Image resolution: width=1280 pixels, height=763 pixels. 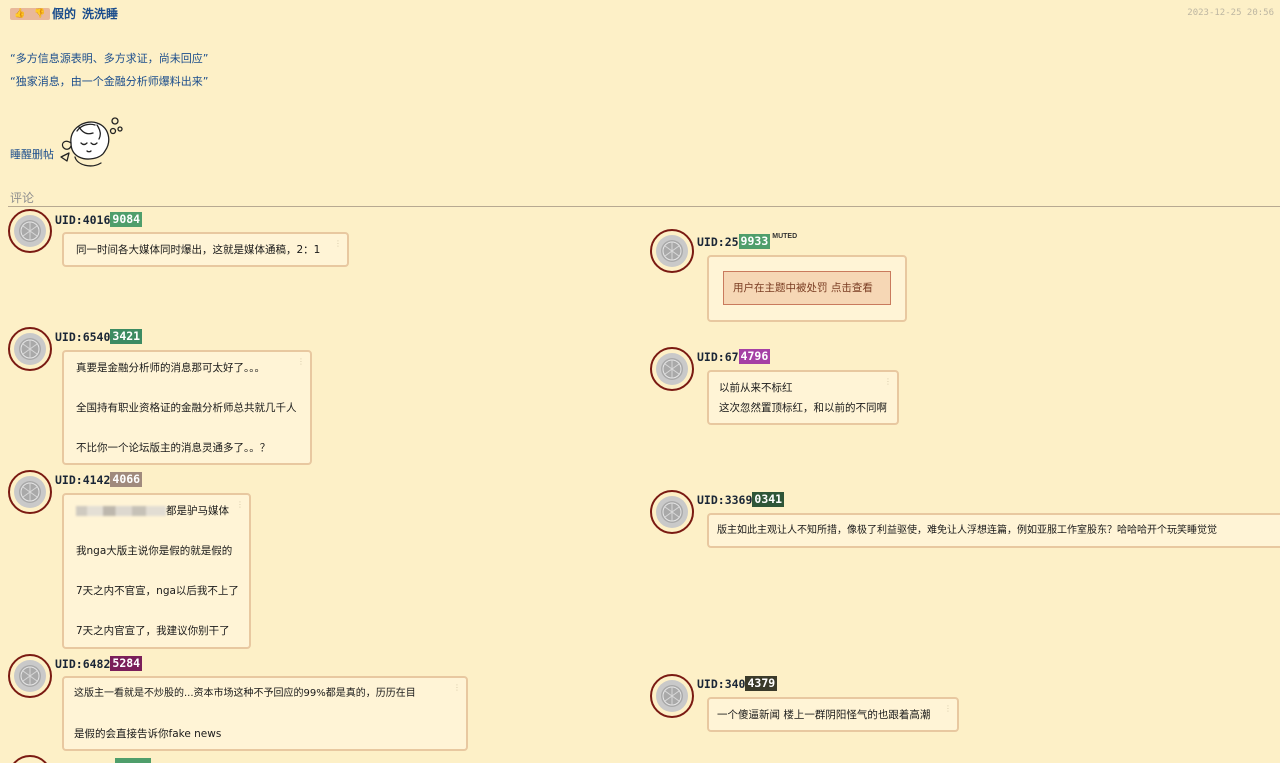 What do you see at coordinates (109, 81) in the screenshot?
I see `post-quote-2: “独家消息，由一个金融分析师爆料出来”` at bounding box center [109, 81].